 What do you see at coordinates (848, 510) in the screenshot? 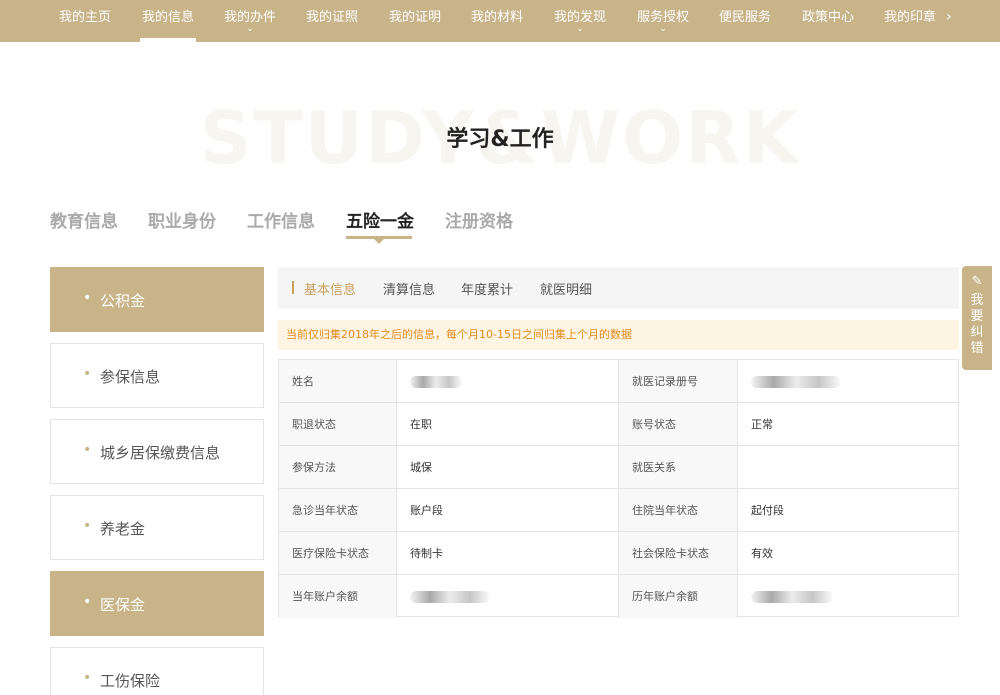
I see `table-value: 起付段` at bounding box center [848, 510].